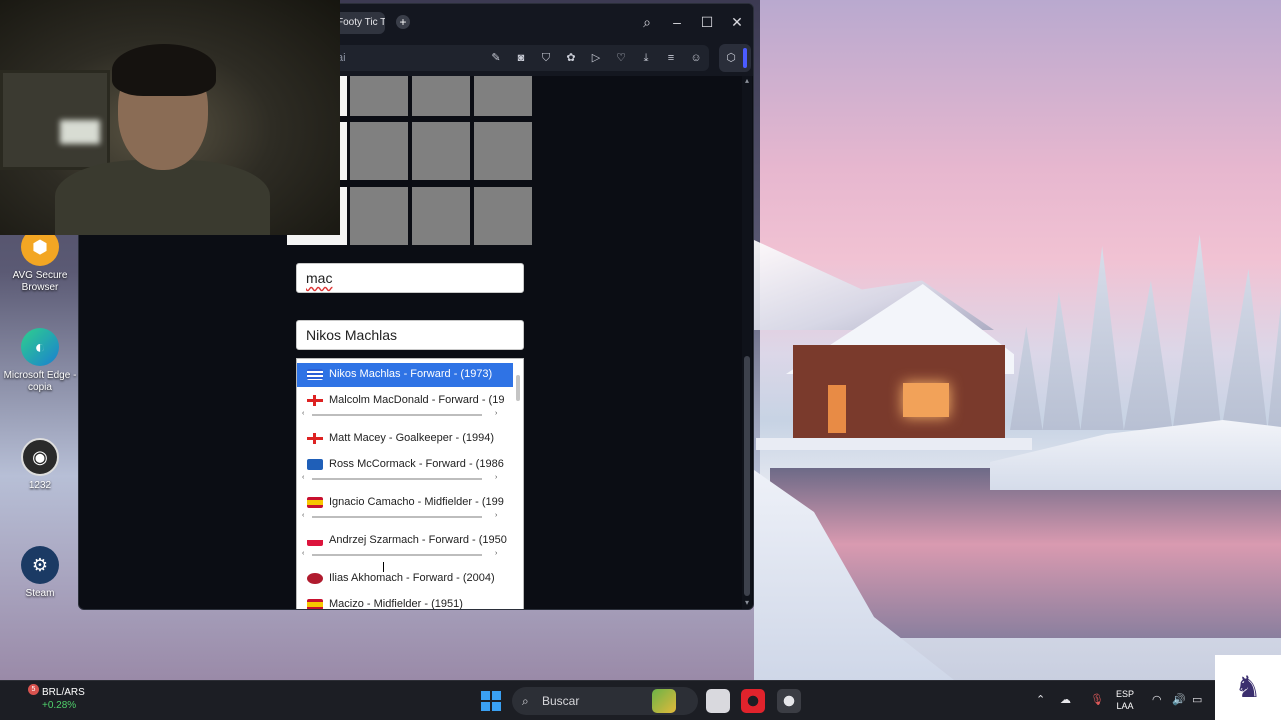  I want to click on keyboard-layout: LAA, so click(1125, 706).